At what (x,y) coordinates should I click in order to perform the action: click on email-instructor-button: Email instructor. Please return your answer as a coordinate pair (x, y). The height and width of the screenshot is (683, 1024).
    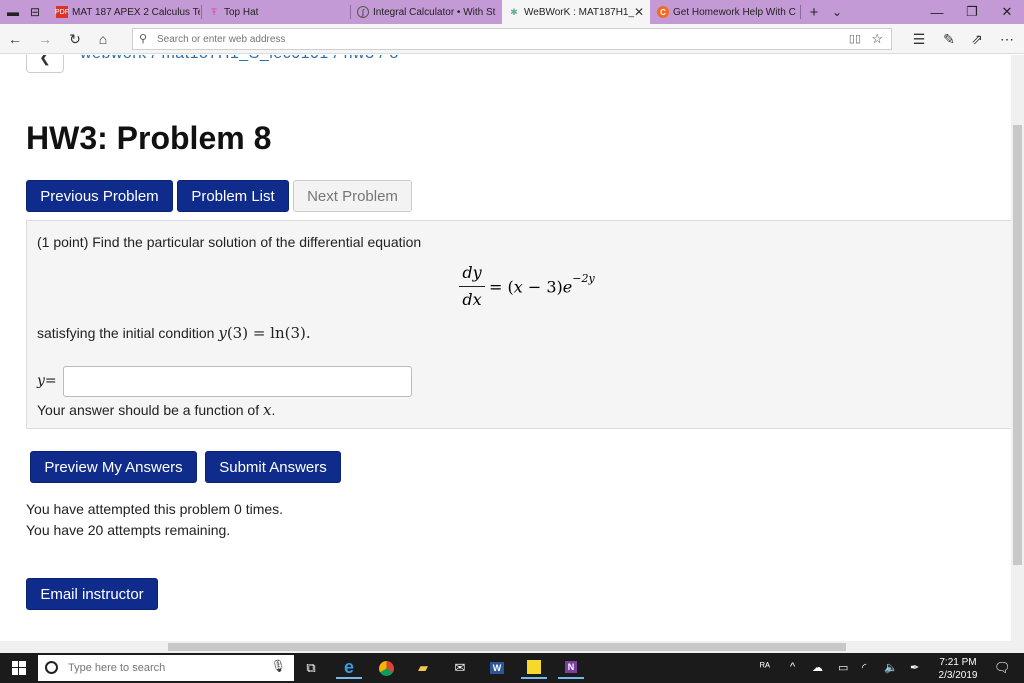
    Looking at the image, I should click on (92, 594).